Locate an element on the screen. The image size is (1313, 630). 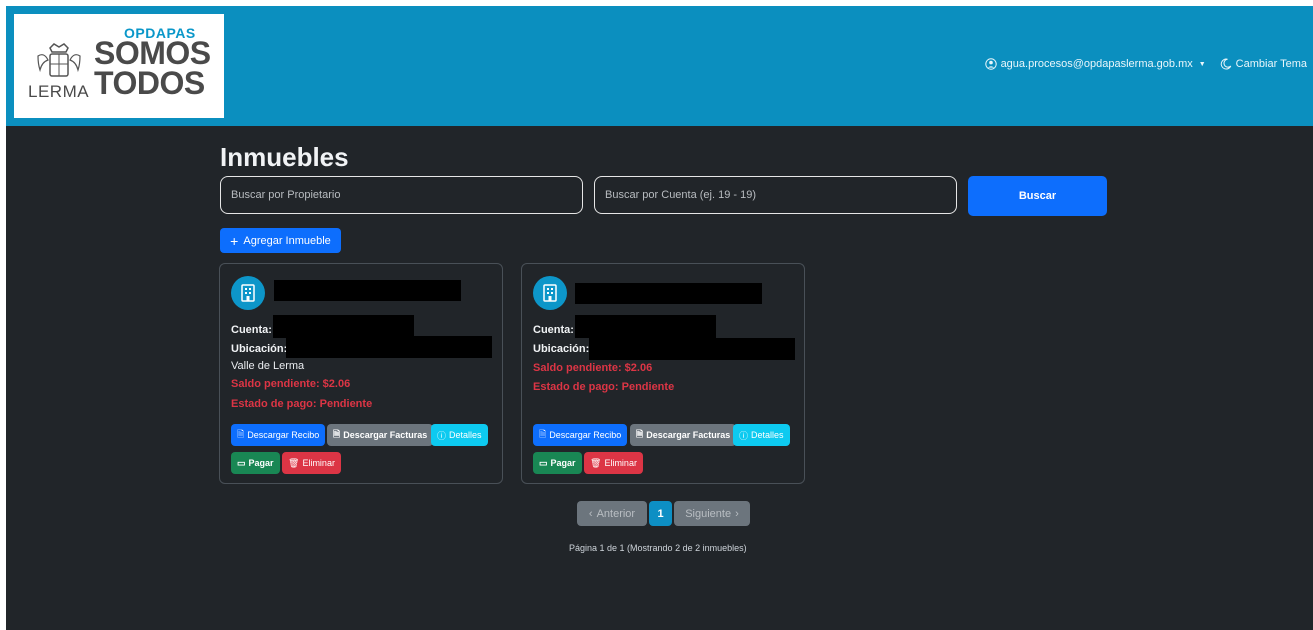
search-account-input is located at coordinates (775, 195).